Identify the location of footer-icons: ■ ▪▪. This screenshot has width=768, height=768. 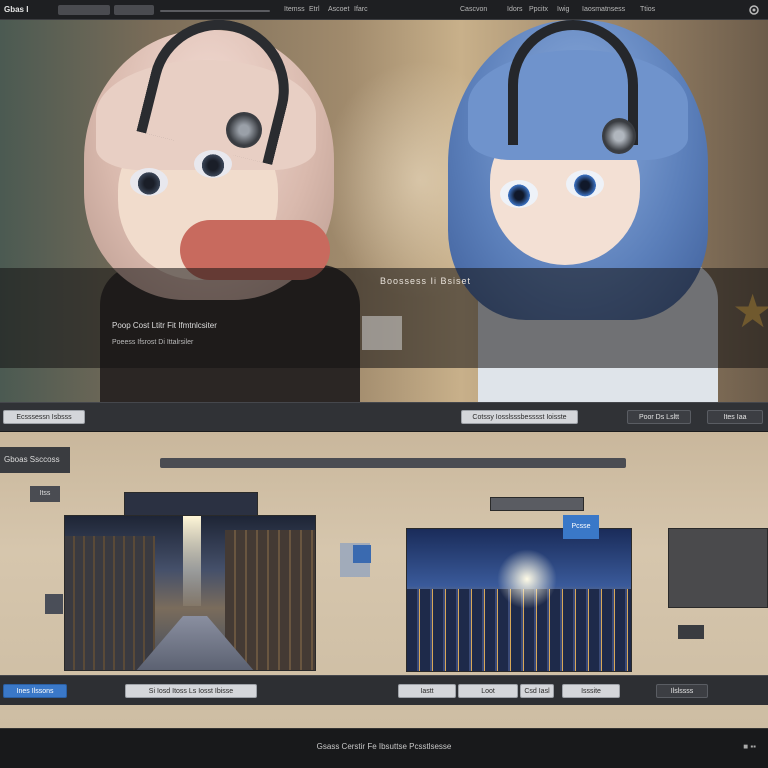
(749, 746).